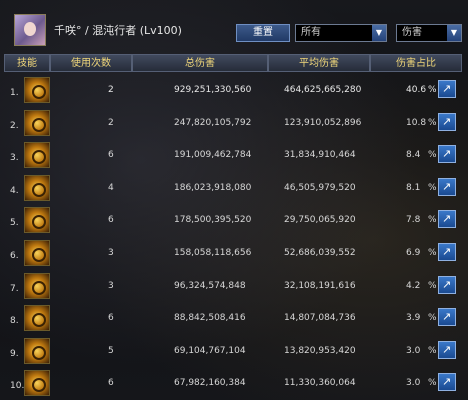  What do you see at coordinates (311, 32) in the screenshot?
I see `target-select-value: 所有` at bounding box center [311, 32].